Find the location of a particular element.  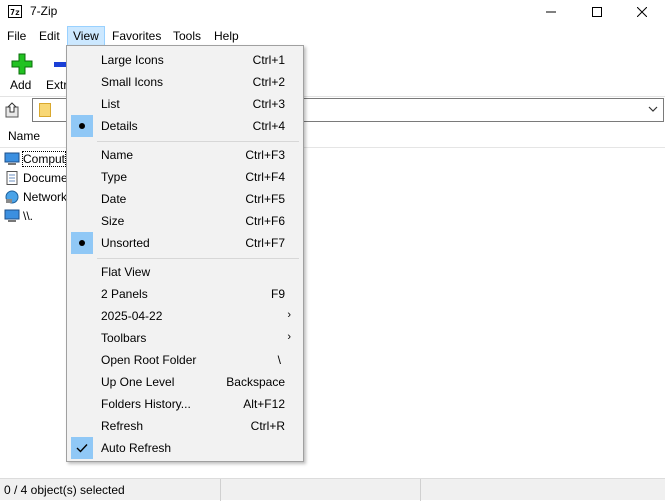

status-bar: 0 / 4 object(s) selected is located at coordinates (332, 489).